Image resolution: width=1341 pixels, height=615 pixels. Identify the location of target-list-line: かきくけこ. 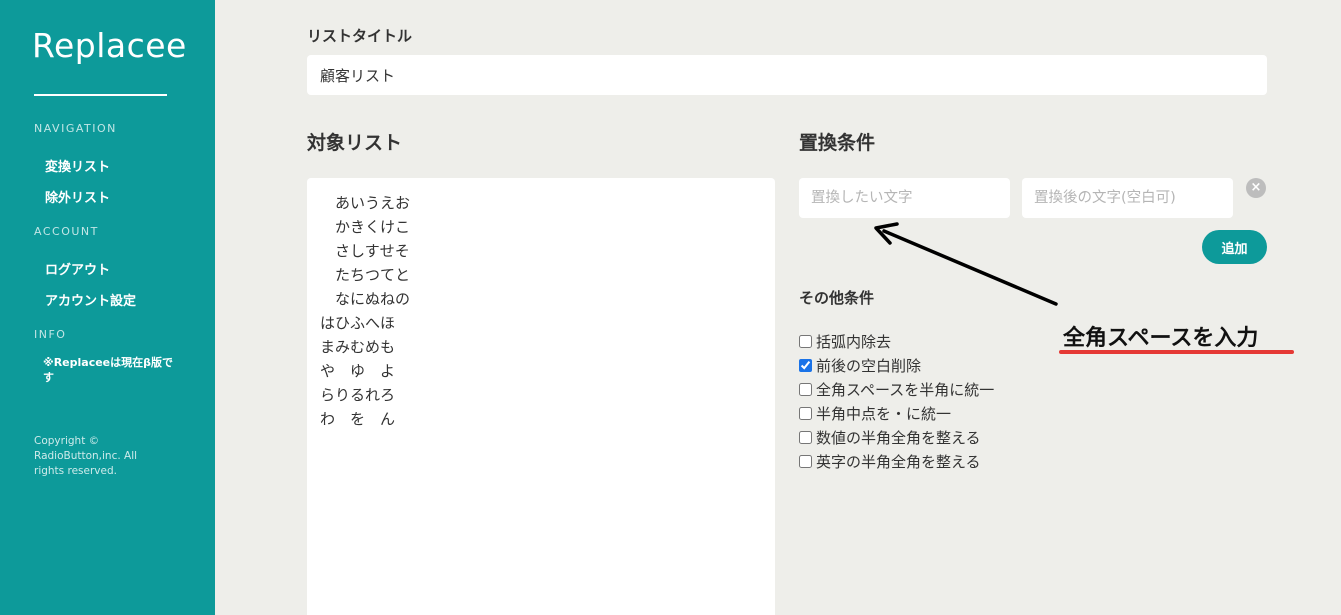
(365, 227).